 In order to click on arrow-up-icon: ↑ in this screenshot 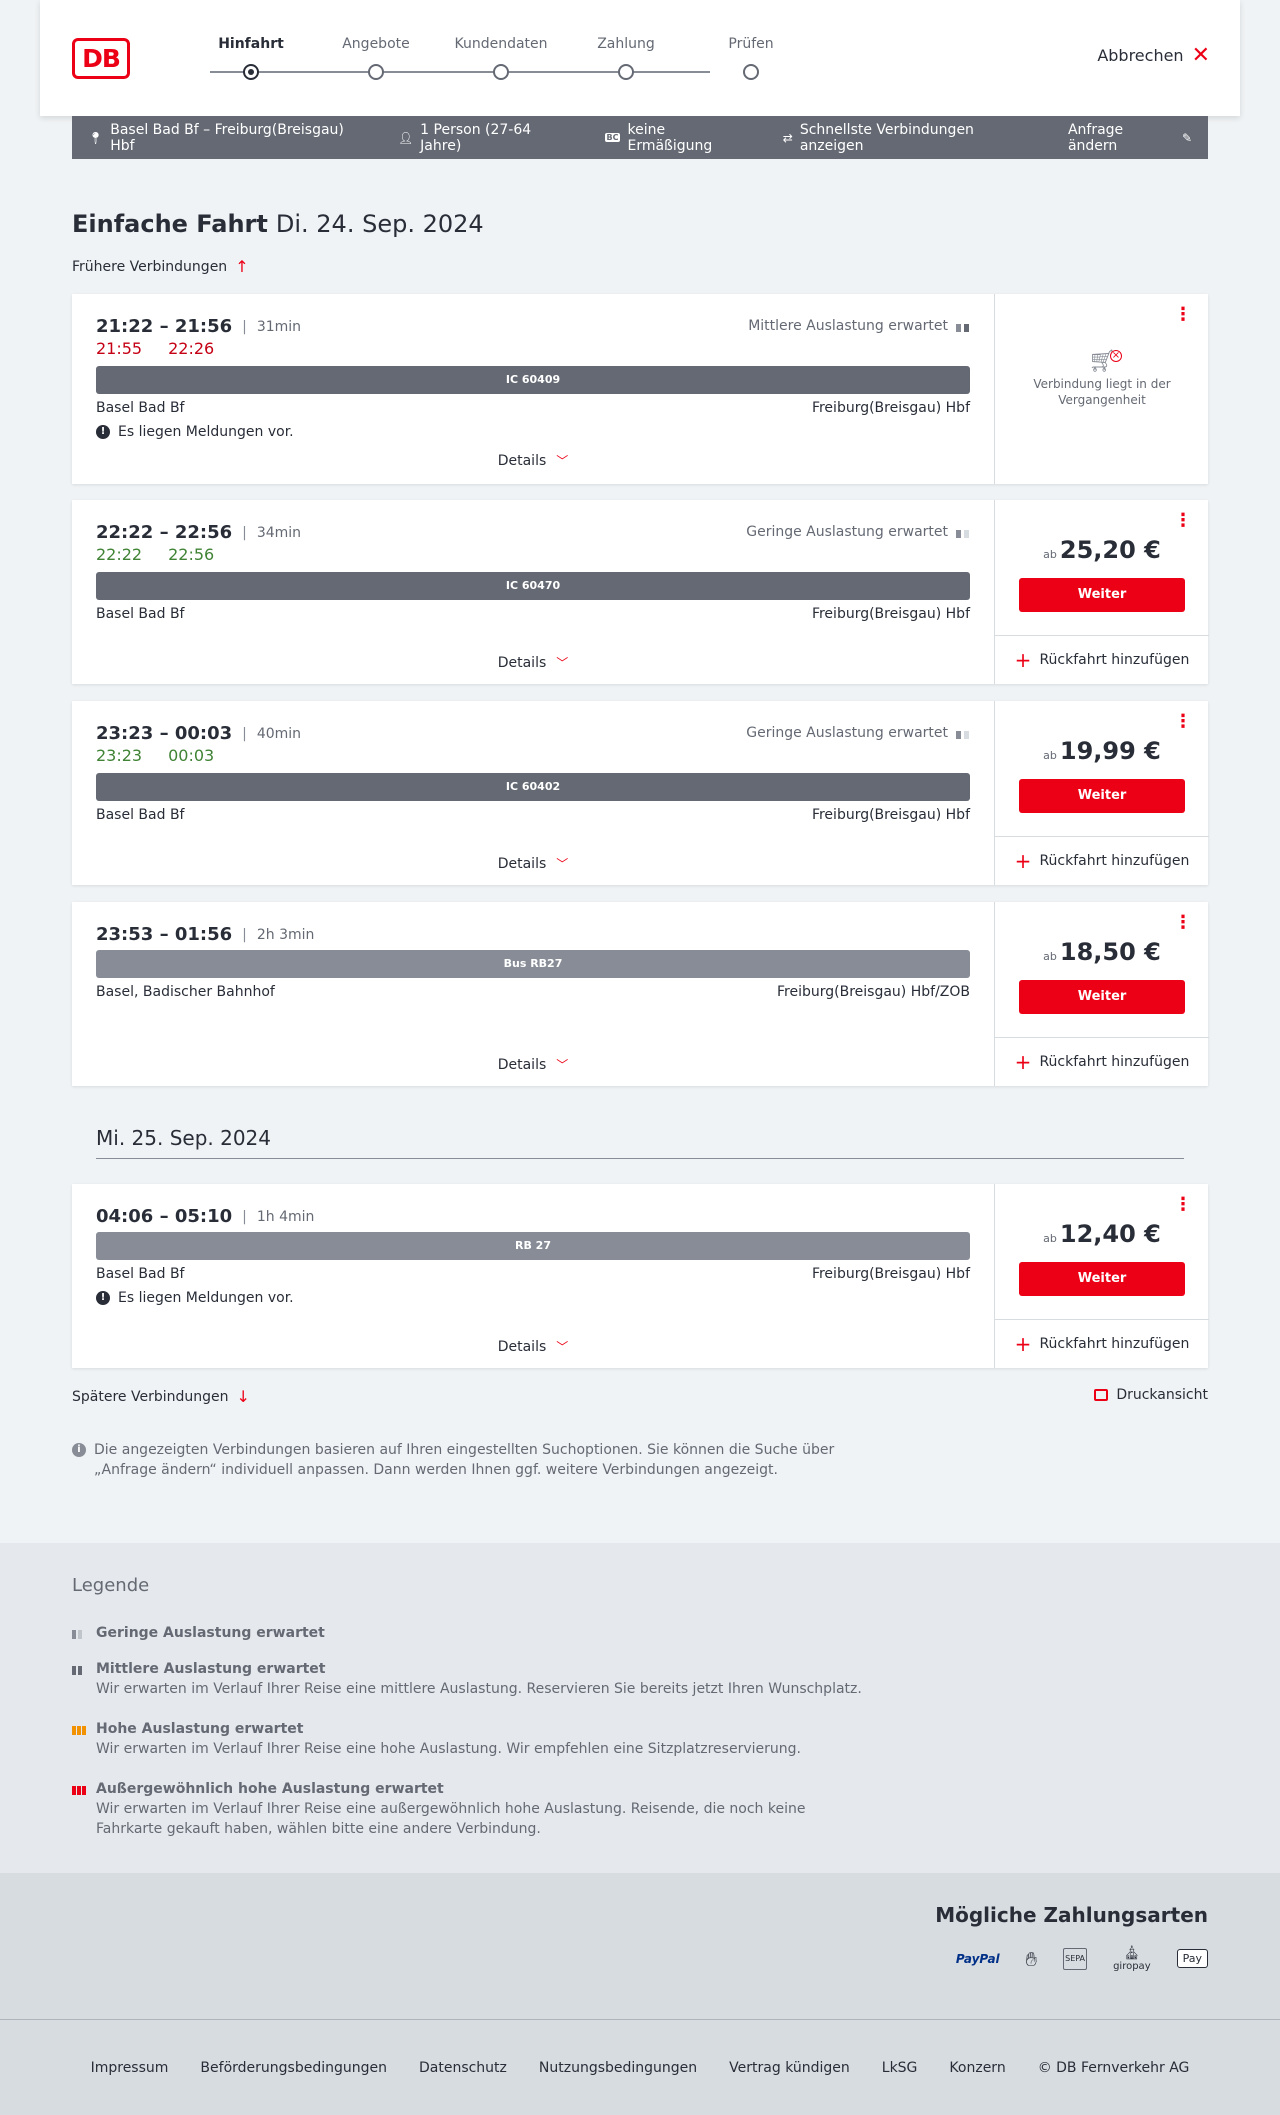, I will do `click(242, 266)`.